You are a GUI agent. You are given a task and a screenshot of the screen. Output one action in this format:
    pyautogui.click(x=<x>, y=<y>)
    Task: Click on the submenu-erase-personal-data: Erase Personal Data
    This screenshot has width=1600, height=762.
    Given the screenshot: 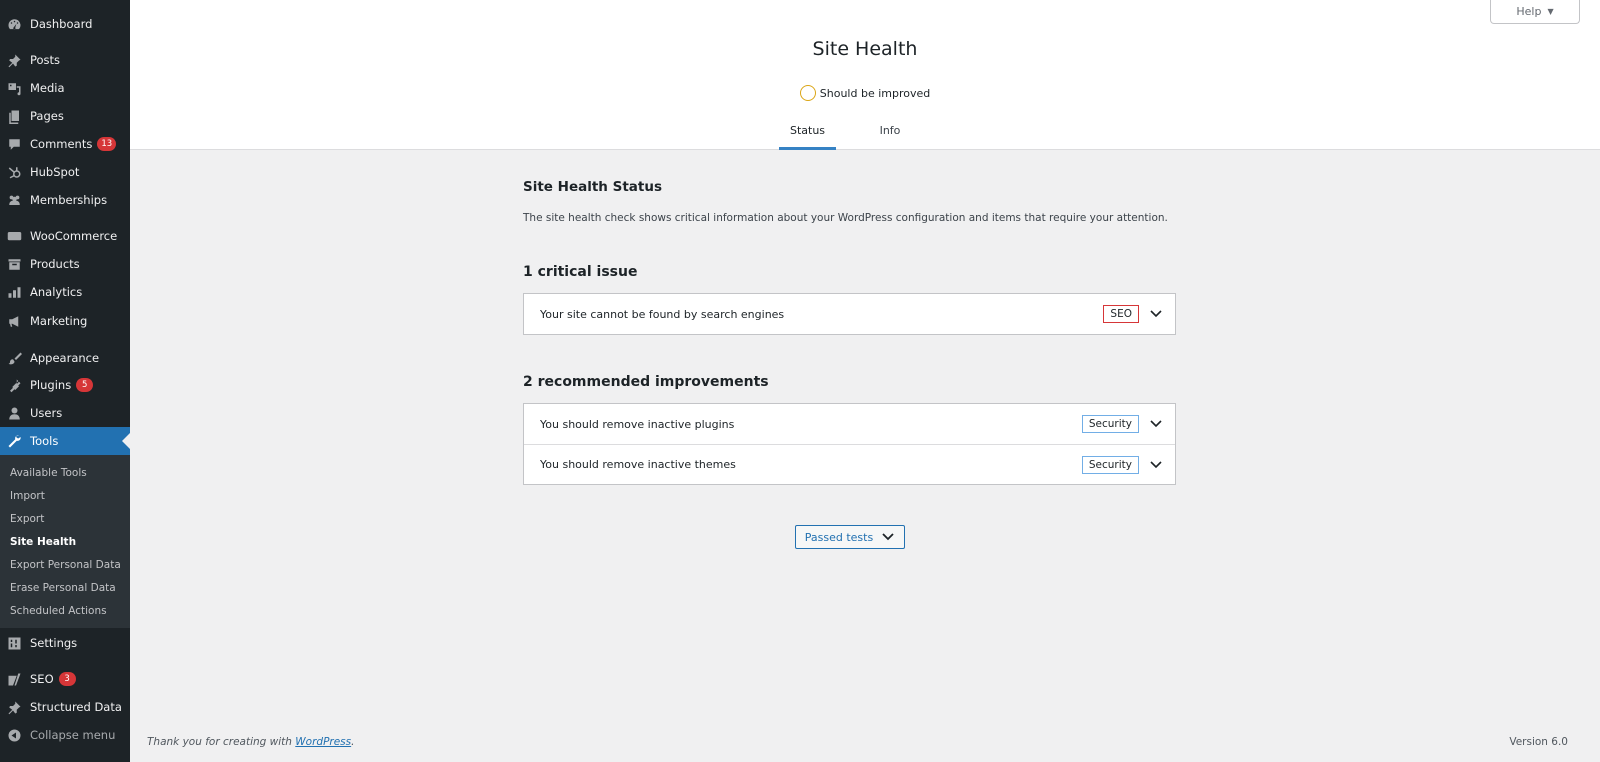 What is the action you would take?
    pyautogui.click(x=63, y=588)
    